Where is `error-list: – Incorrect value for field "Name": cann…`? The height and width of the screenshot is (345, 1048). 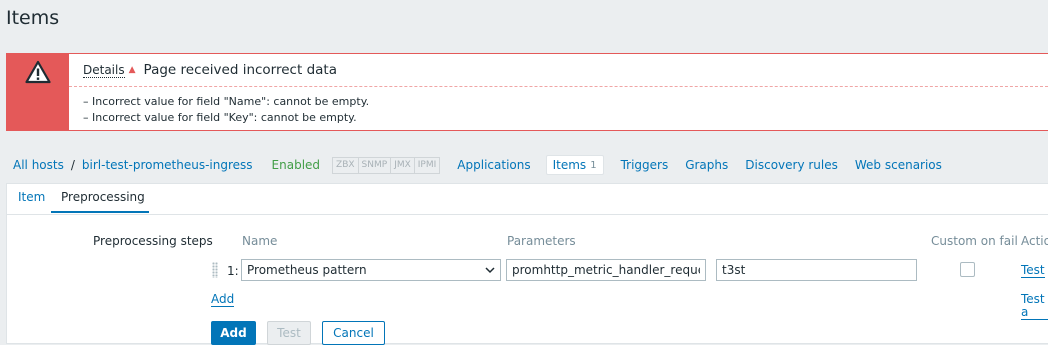
error-list: – Incorrect value for field "Name": cann… is located at coordinates (226, 110).